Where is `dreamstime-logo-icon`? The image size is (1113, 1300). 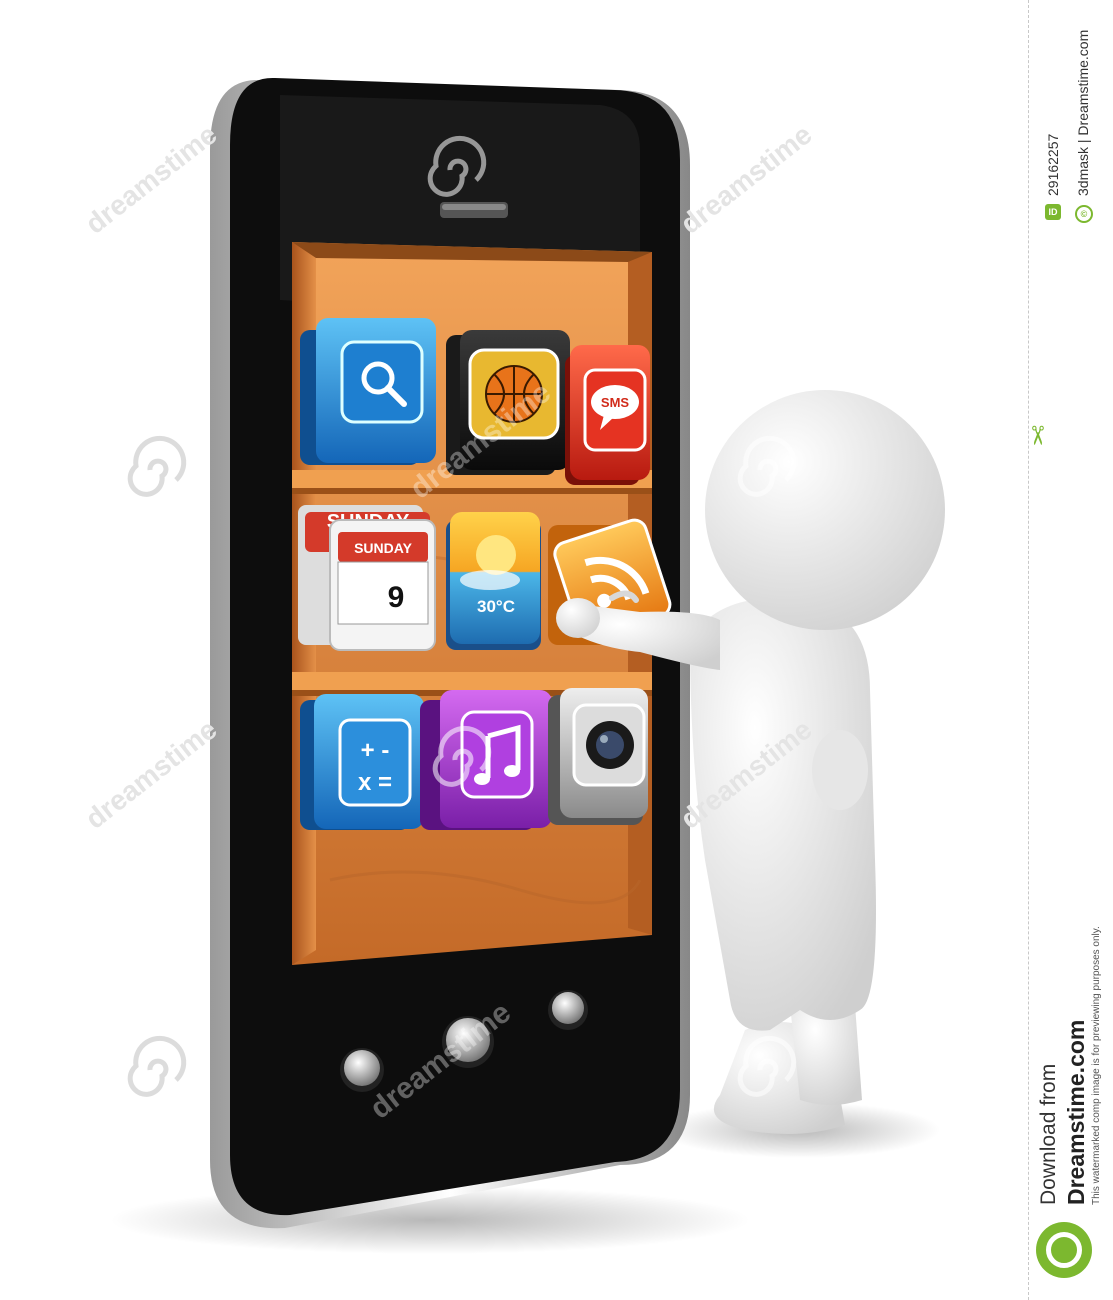 dreamstime-logo-icon is located at coordinates (1064, 1250).